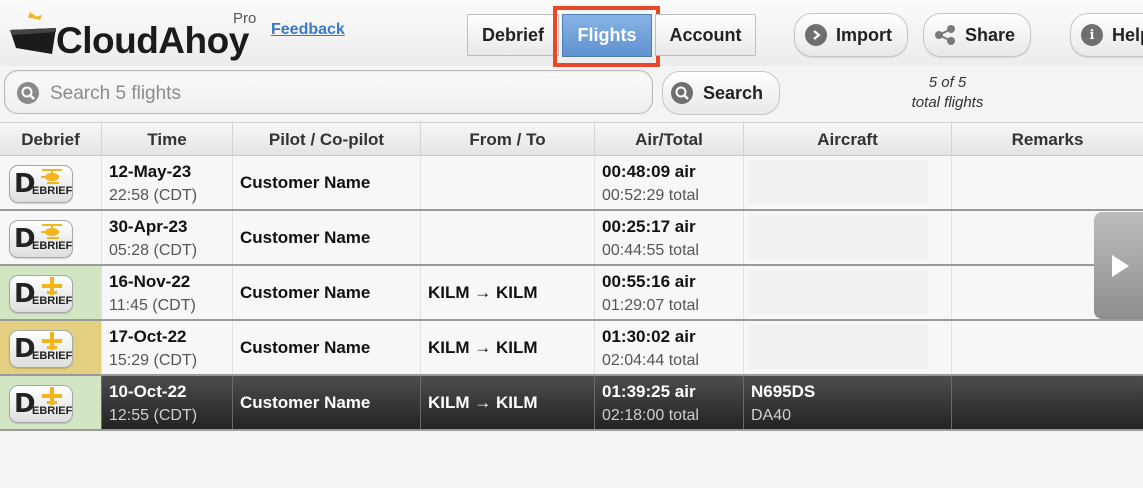 This screenshot has width=1143, height=488. I want to click on tab-account: Account, so click(705, 35).